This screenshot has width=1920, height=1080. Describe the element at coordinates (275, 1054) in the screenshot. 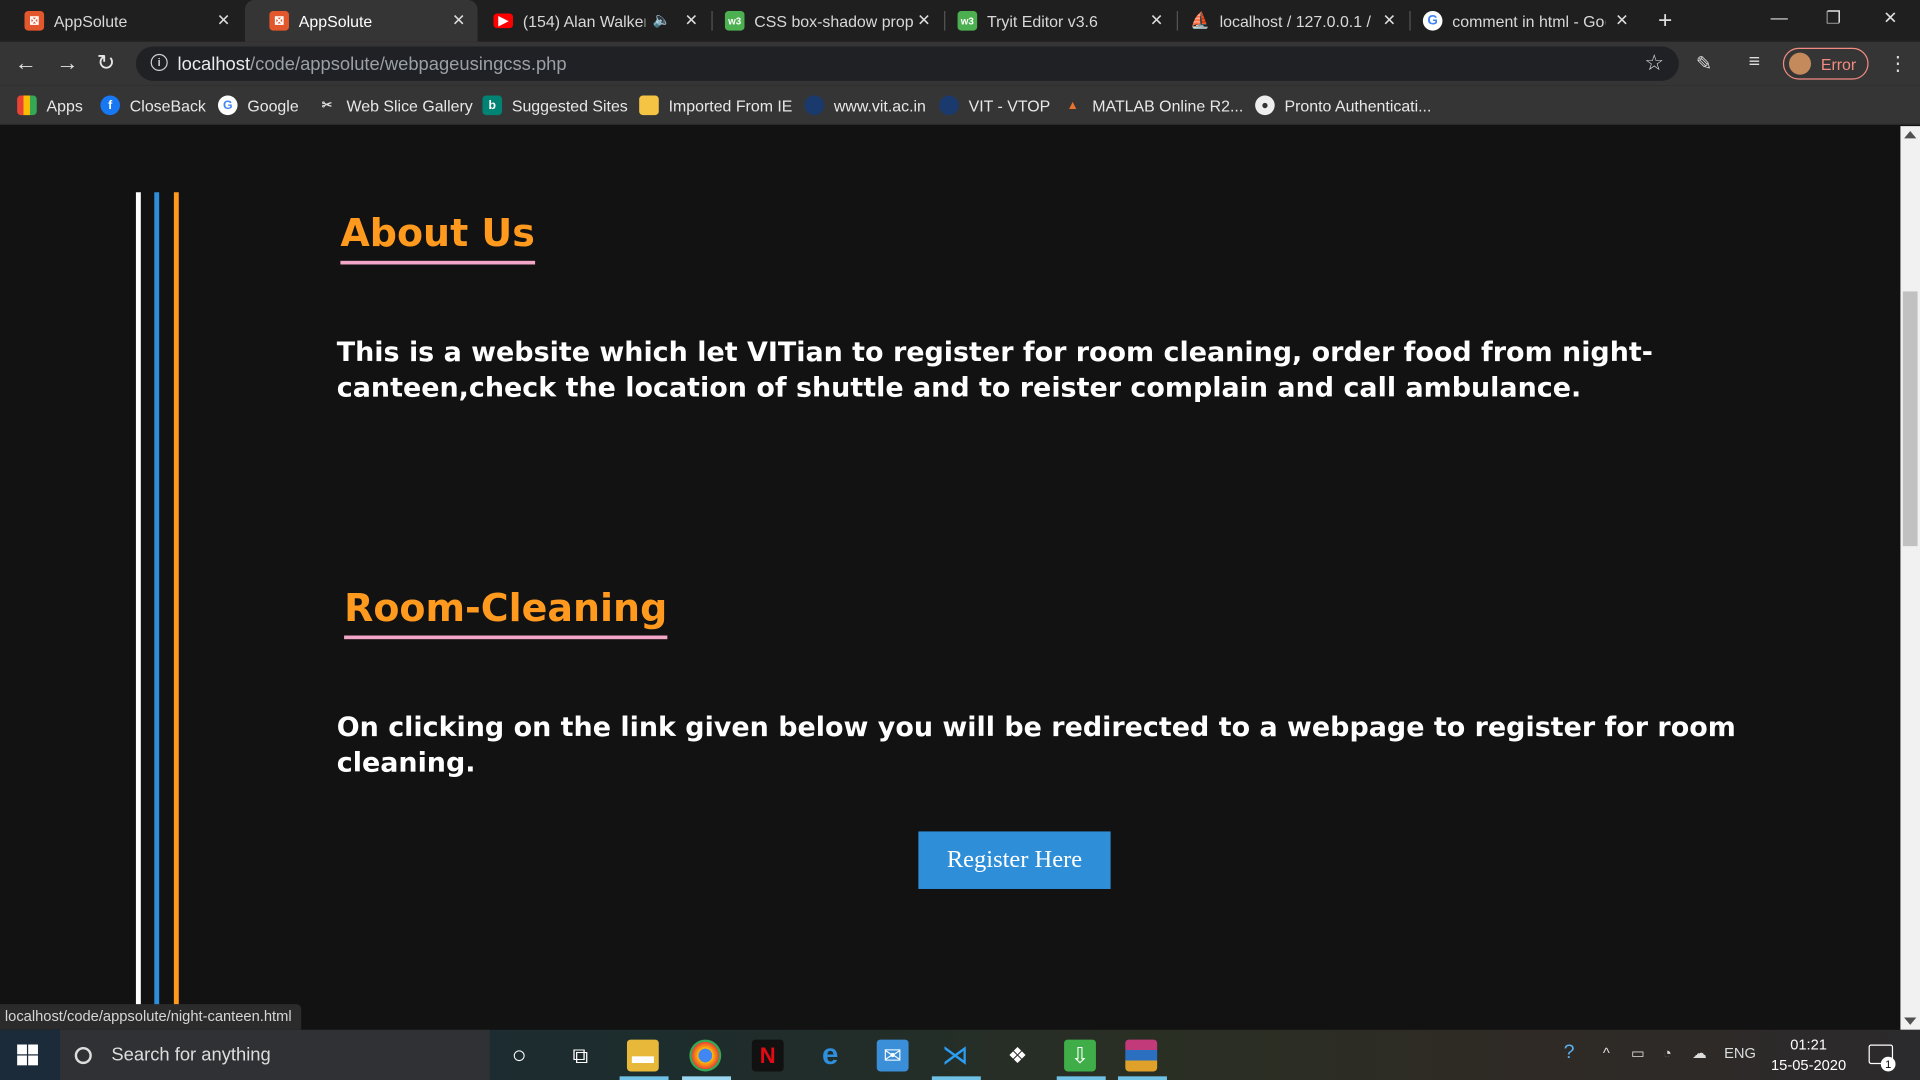

I see `taskbar-search-box: Search for anything` at that location.